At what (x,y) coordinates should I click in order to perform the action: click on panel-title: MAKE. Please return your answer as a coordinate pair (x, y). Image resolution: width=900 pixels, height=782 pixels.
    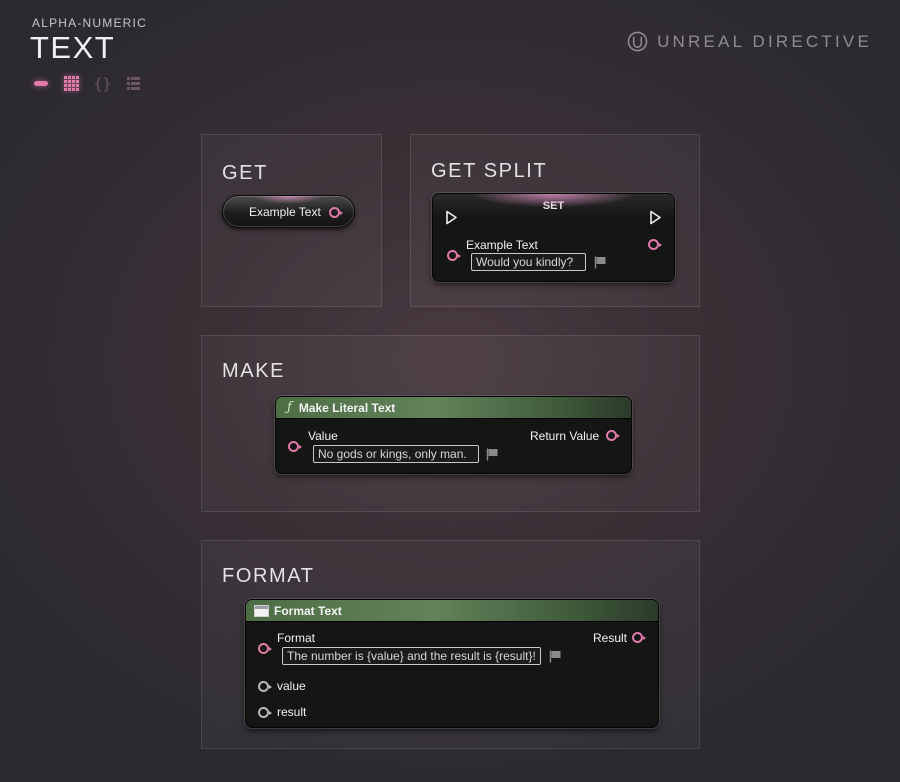
    Looking at the image, I should click on (254, 371).